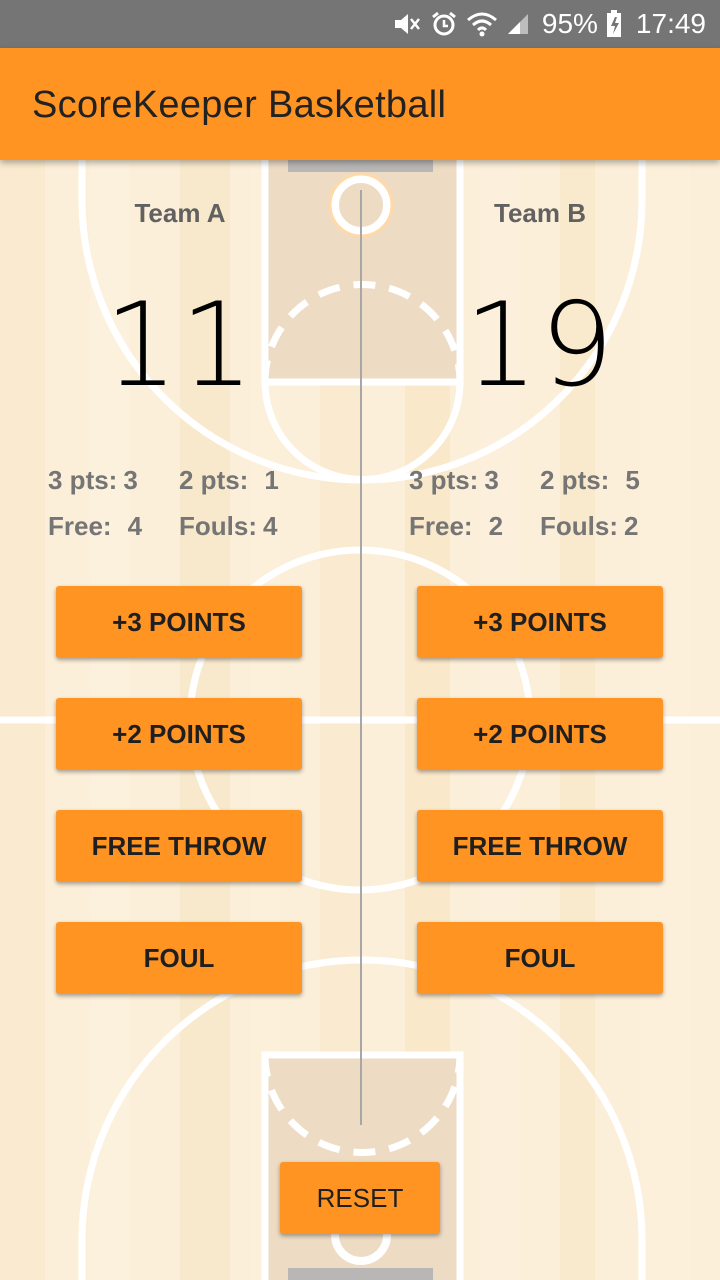  I want to click on team-a-free-throw-button: FREE THROW, so click(179, 846).